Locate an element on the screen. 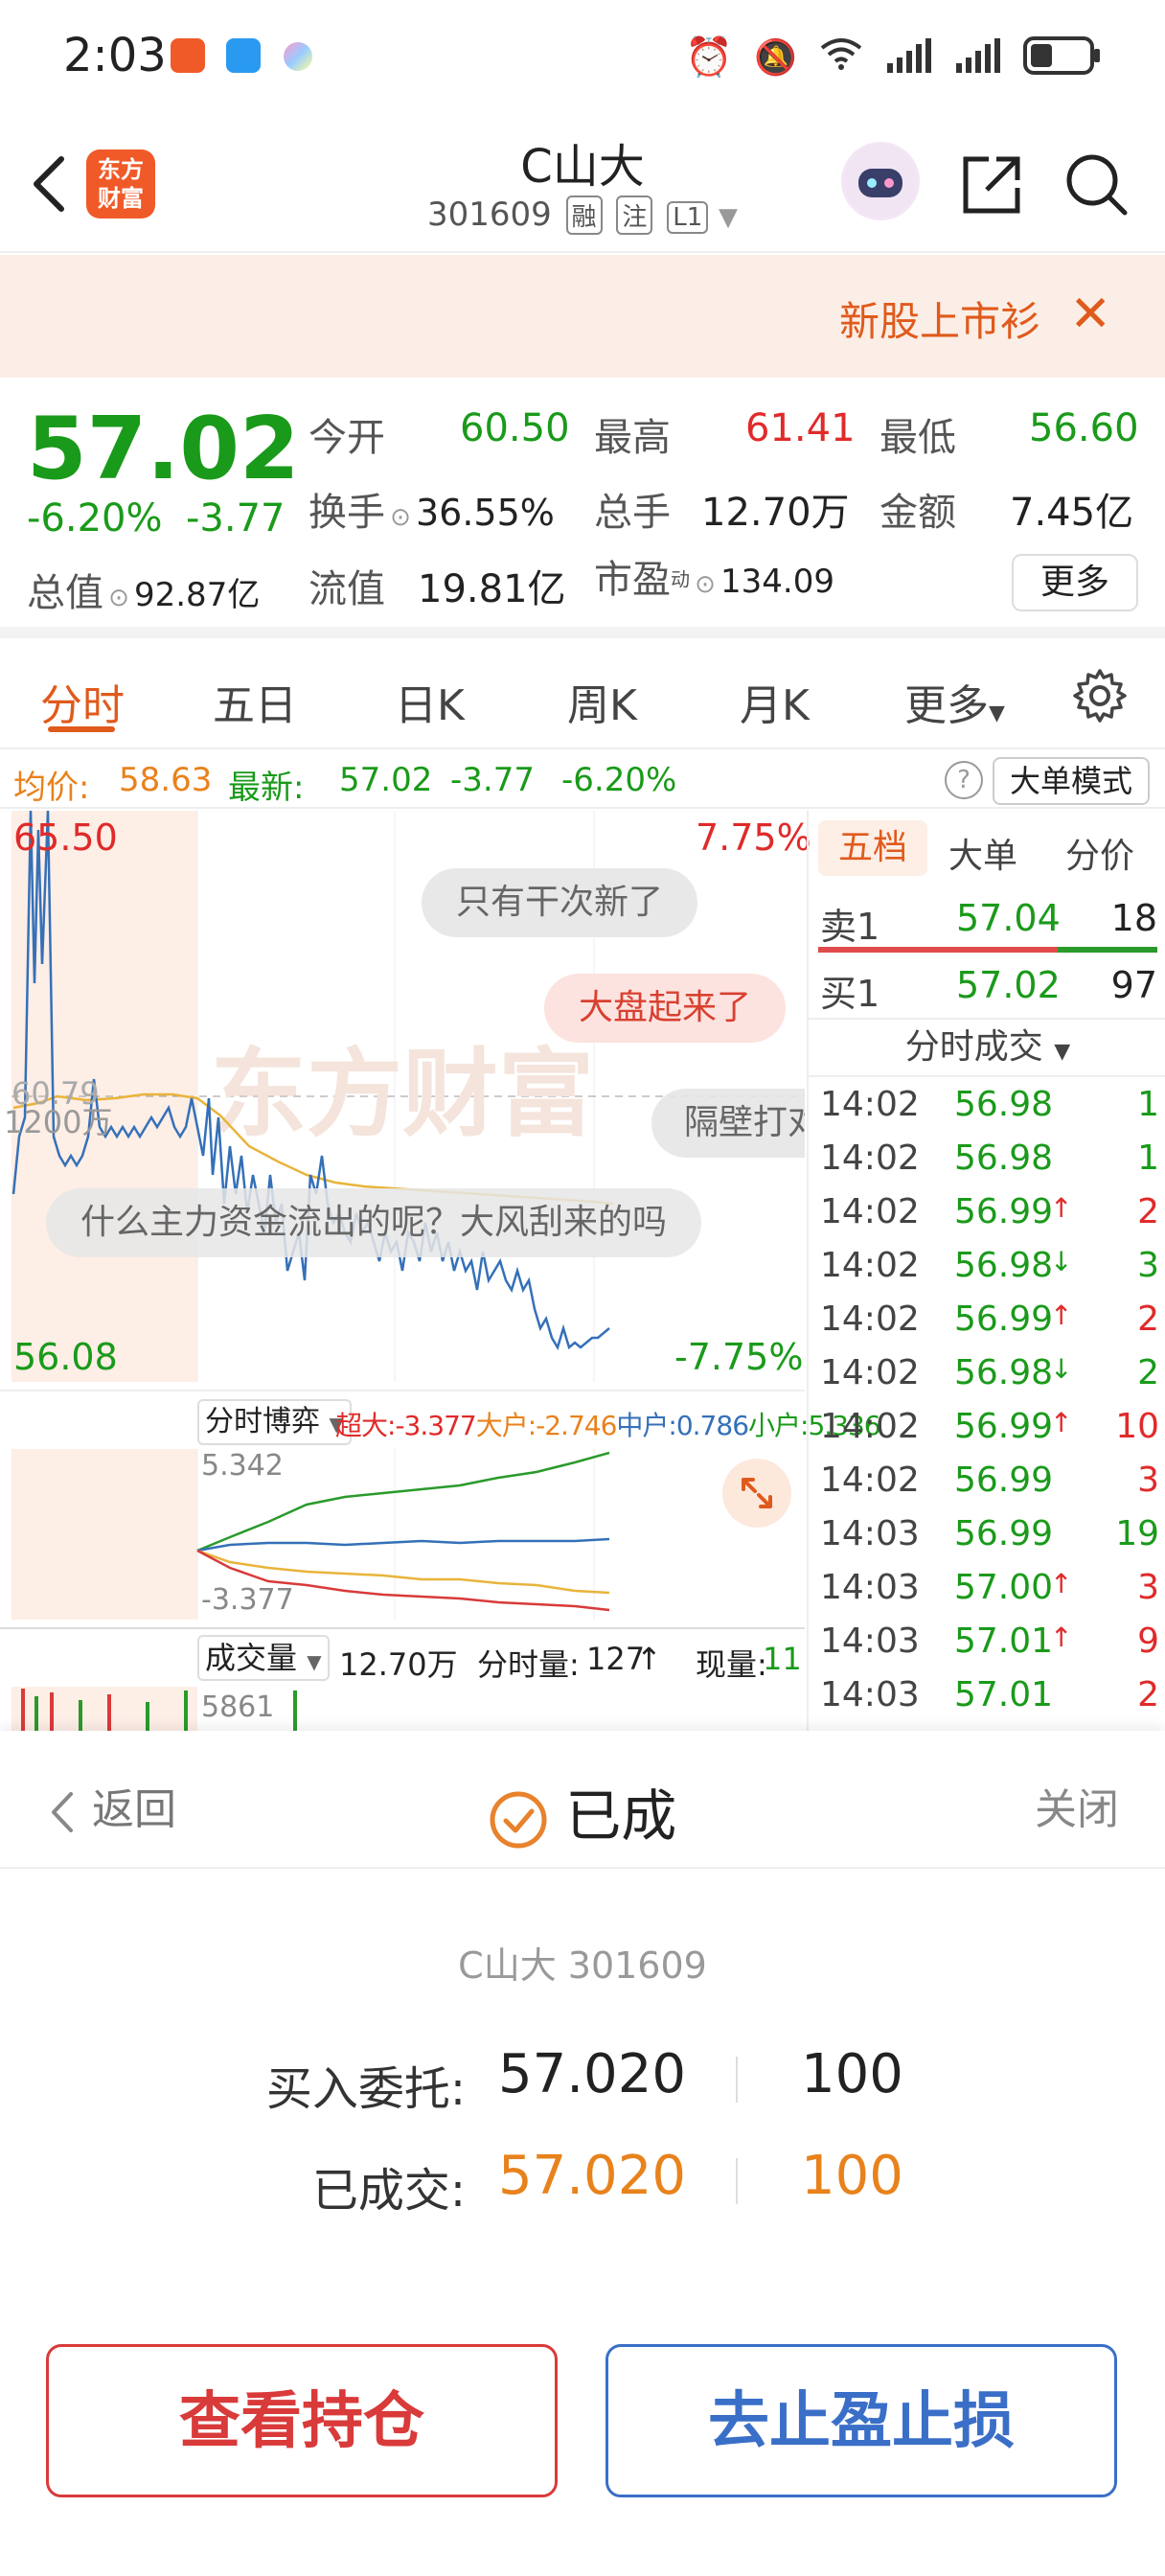 The height and width of the screenshot is (2576, 1165). open-label: 今开 is located at coordinates (346, 438).